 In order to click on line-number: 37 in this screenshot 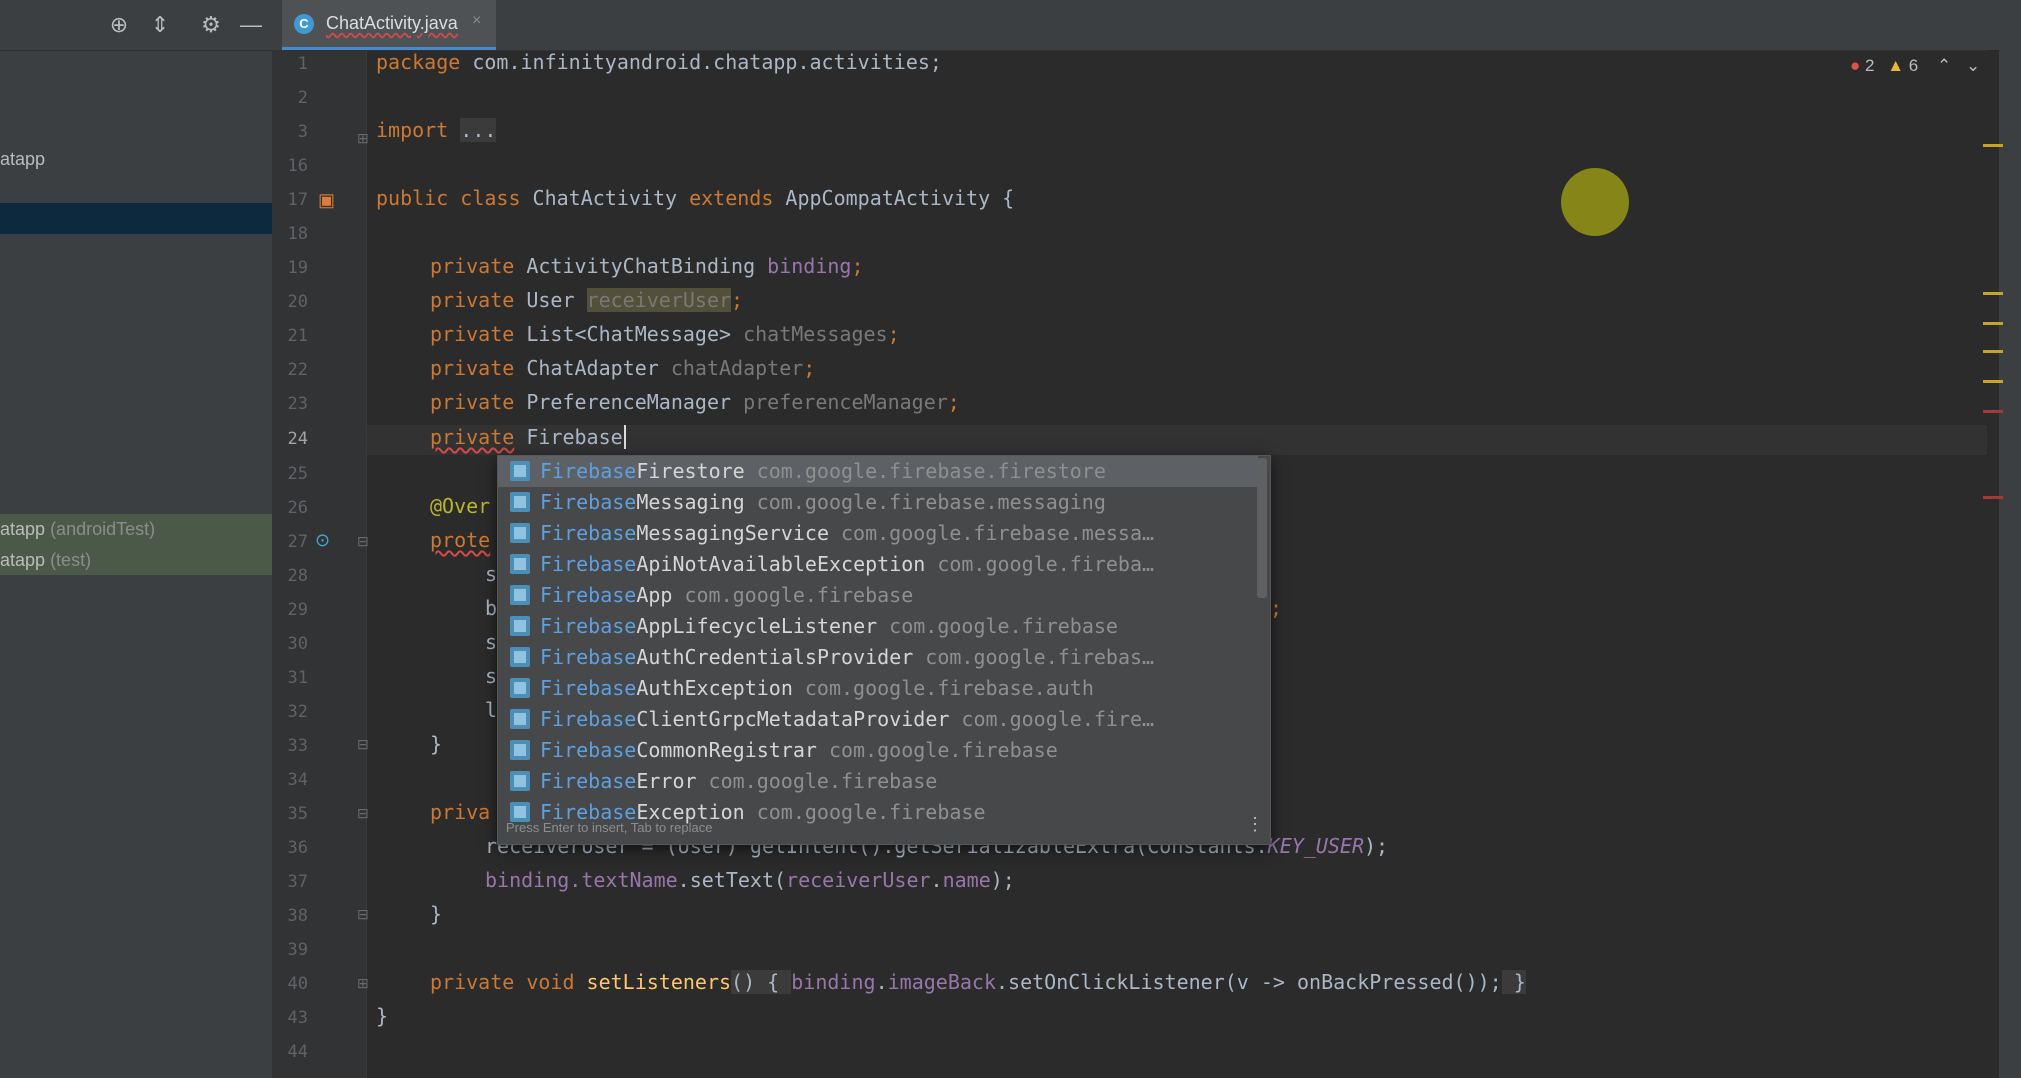, I will do `click(297, 882)`.